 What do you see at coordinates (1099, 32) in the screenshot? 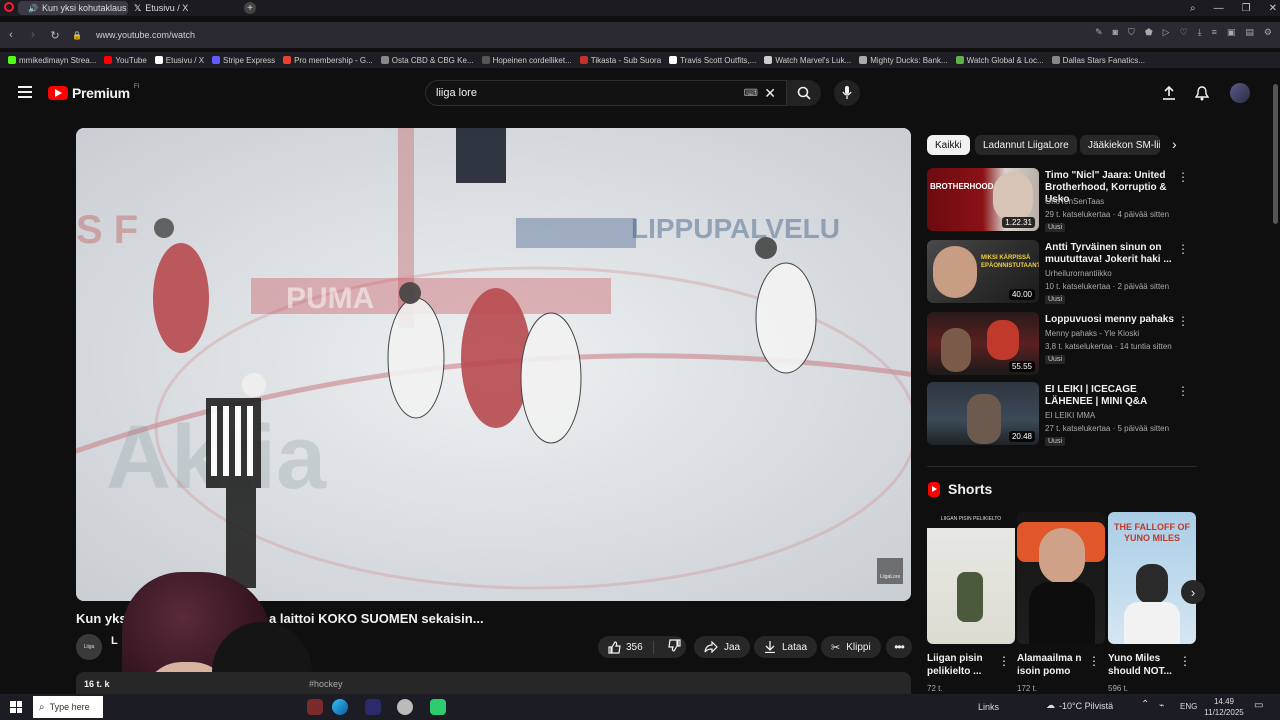
I see `edit-icon: ✎` at bounding box center [1099, 32].